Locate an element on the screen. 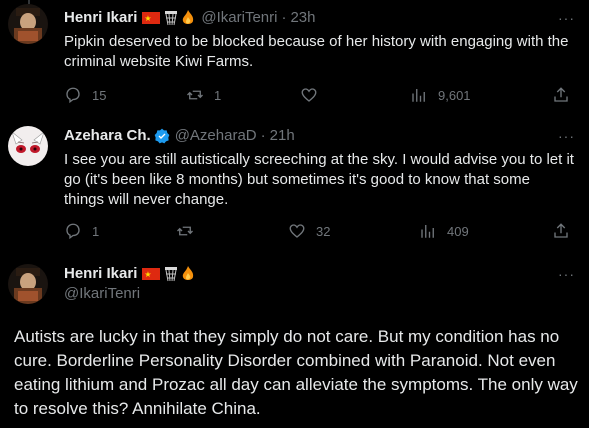 This screenshot has height=428, width=589. tweet-header: Azehara Ch. @AzeharaD · 21h is located at coordinates (179, 136).